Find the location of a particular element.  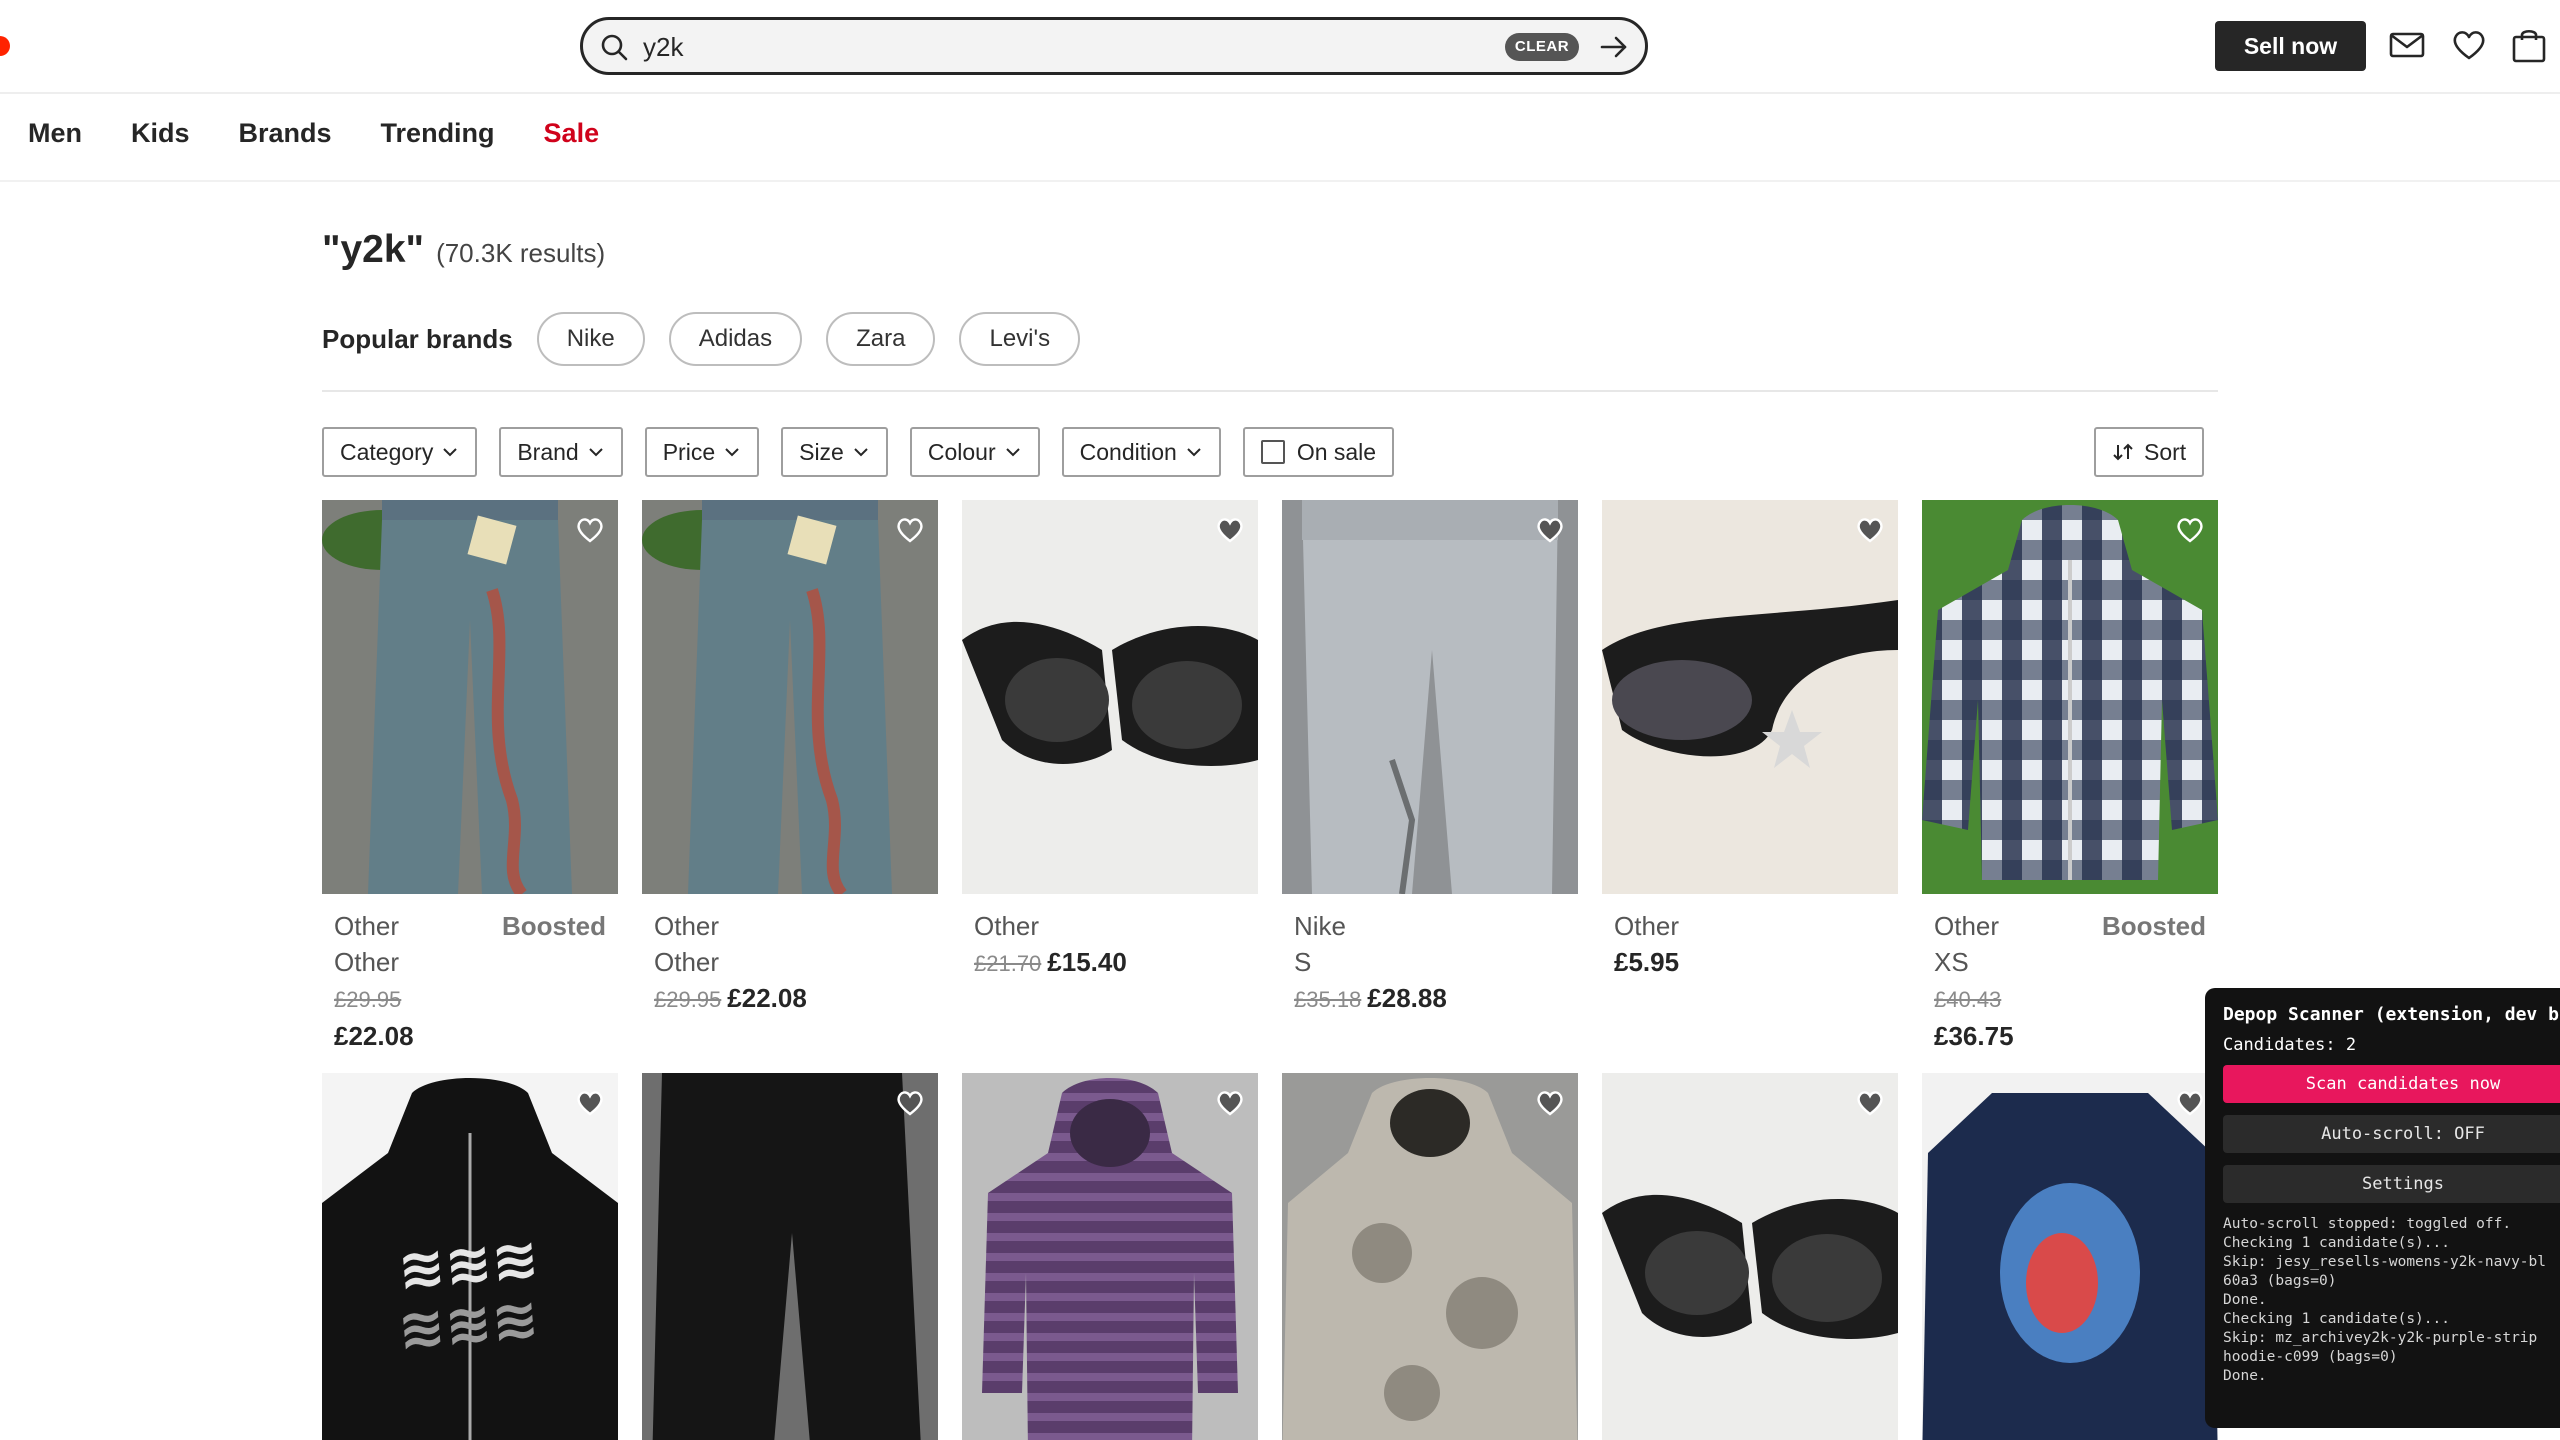

filter-colour: Colour is located at coordinates (974, 452).